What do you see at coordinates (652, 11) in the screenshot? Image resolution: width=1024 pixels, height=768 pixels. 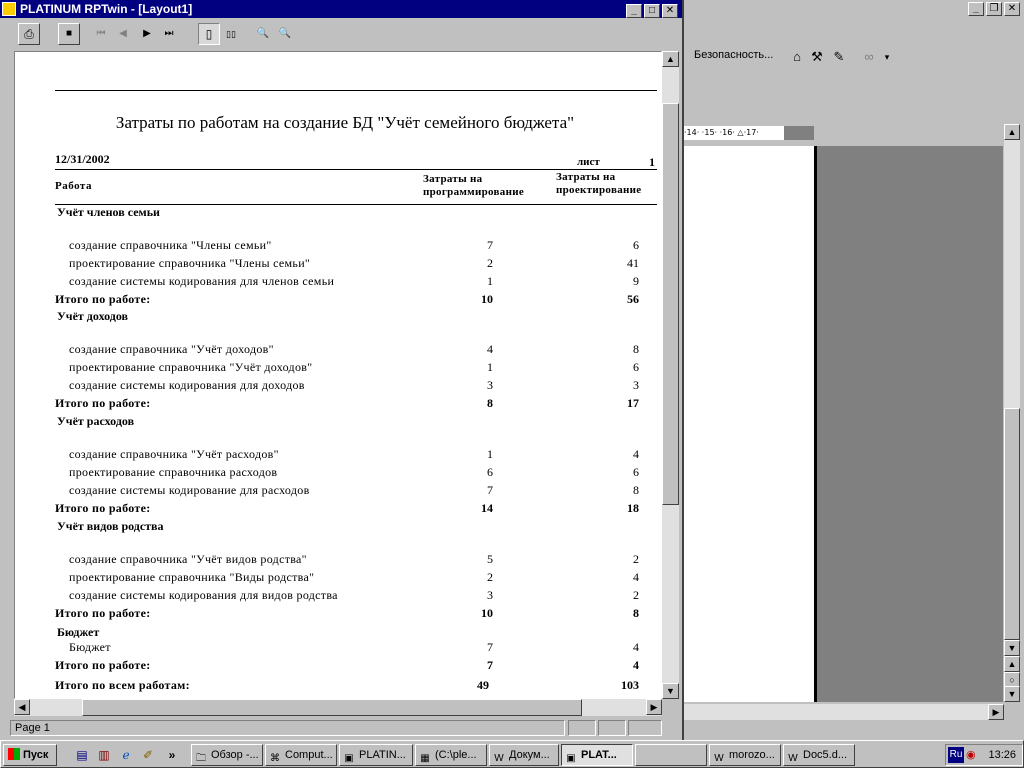 I see `maximize-button: □` at bounding box center [652, 11].